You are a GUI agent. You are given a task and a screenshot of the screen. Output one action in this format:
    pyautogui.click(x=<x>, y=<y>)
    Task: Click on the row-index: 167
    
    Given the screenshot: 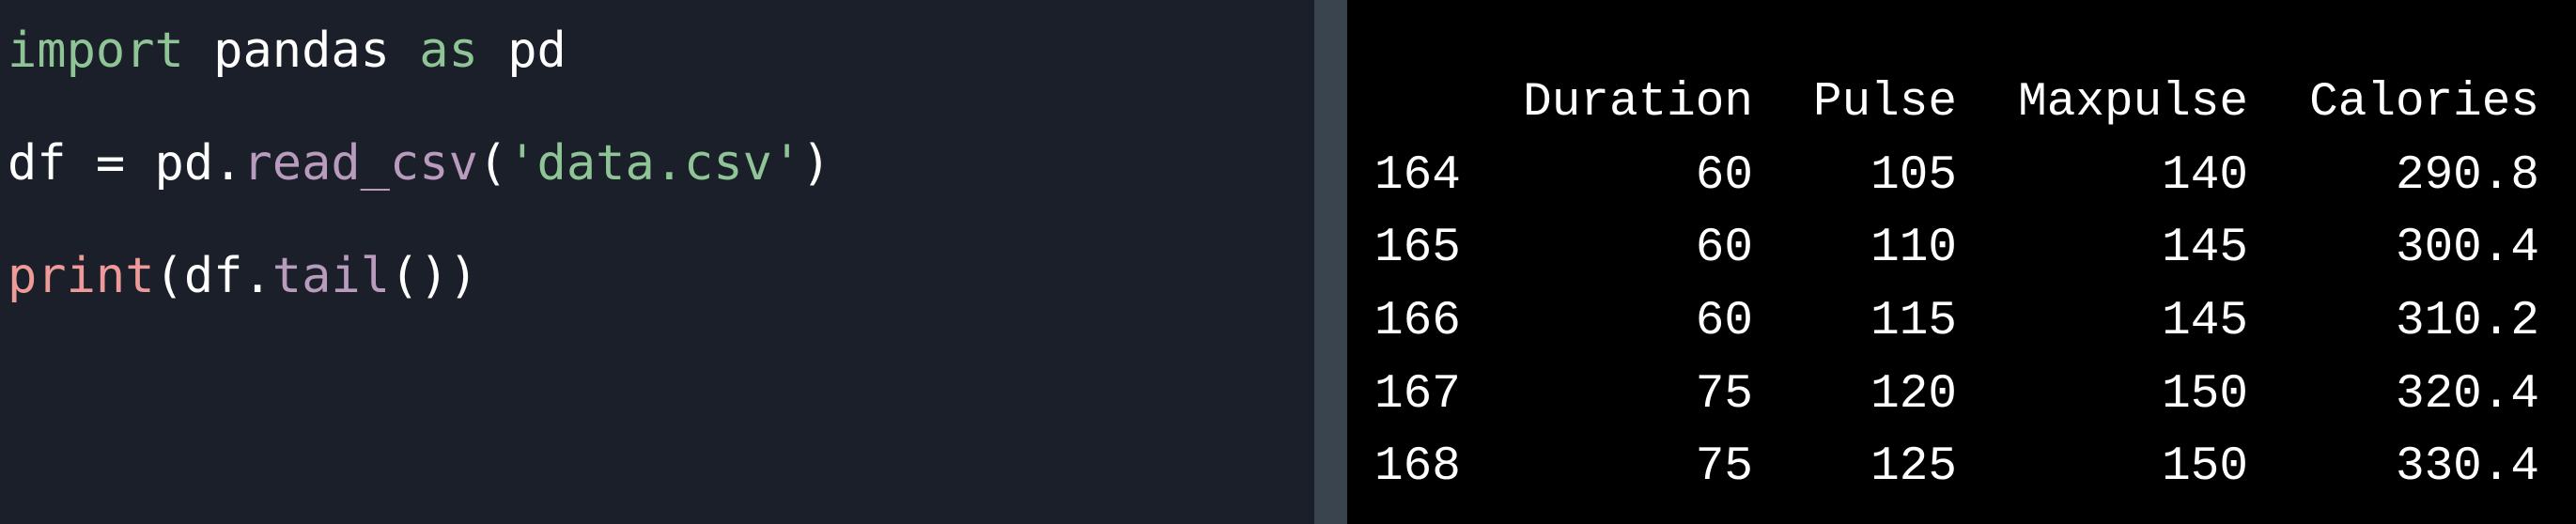 What is the action you would take?
    pyautogui.click(x=1417, y=395)
    